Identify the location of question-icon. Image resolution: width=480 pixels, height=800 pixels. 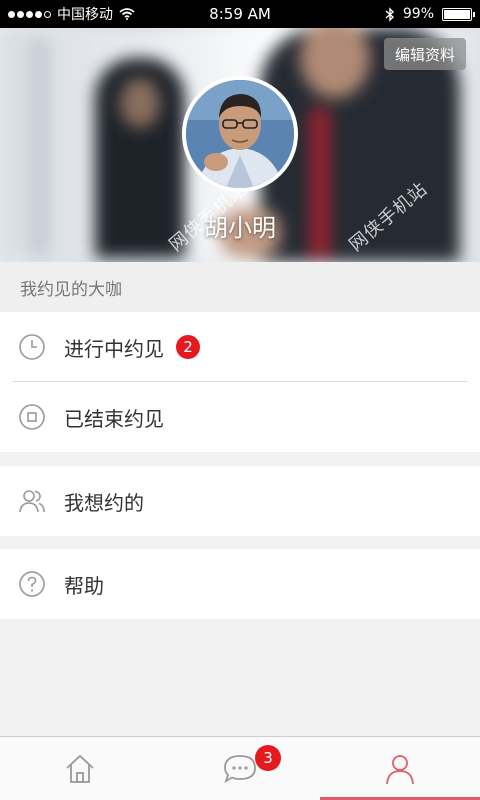
(32, 584).